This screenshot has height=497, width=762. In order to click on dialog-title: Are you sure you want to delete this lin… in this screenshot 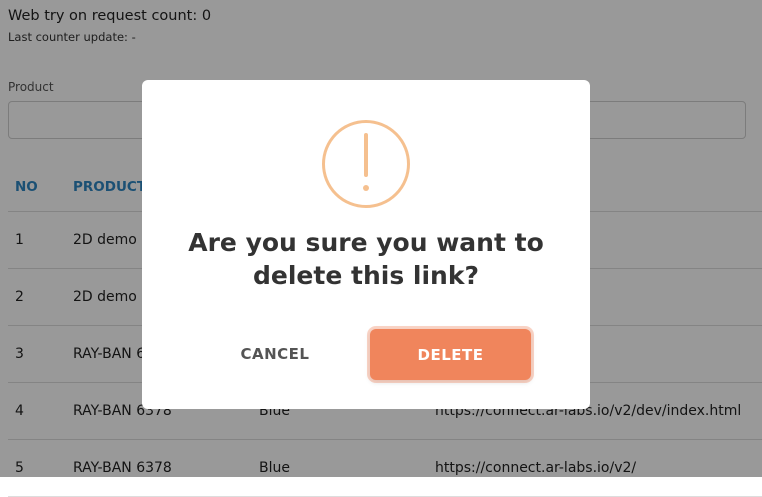, I will do `click(366, 259)`.